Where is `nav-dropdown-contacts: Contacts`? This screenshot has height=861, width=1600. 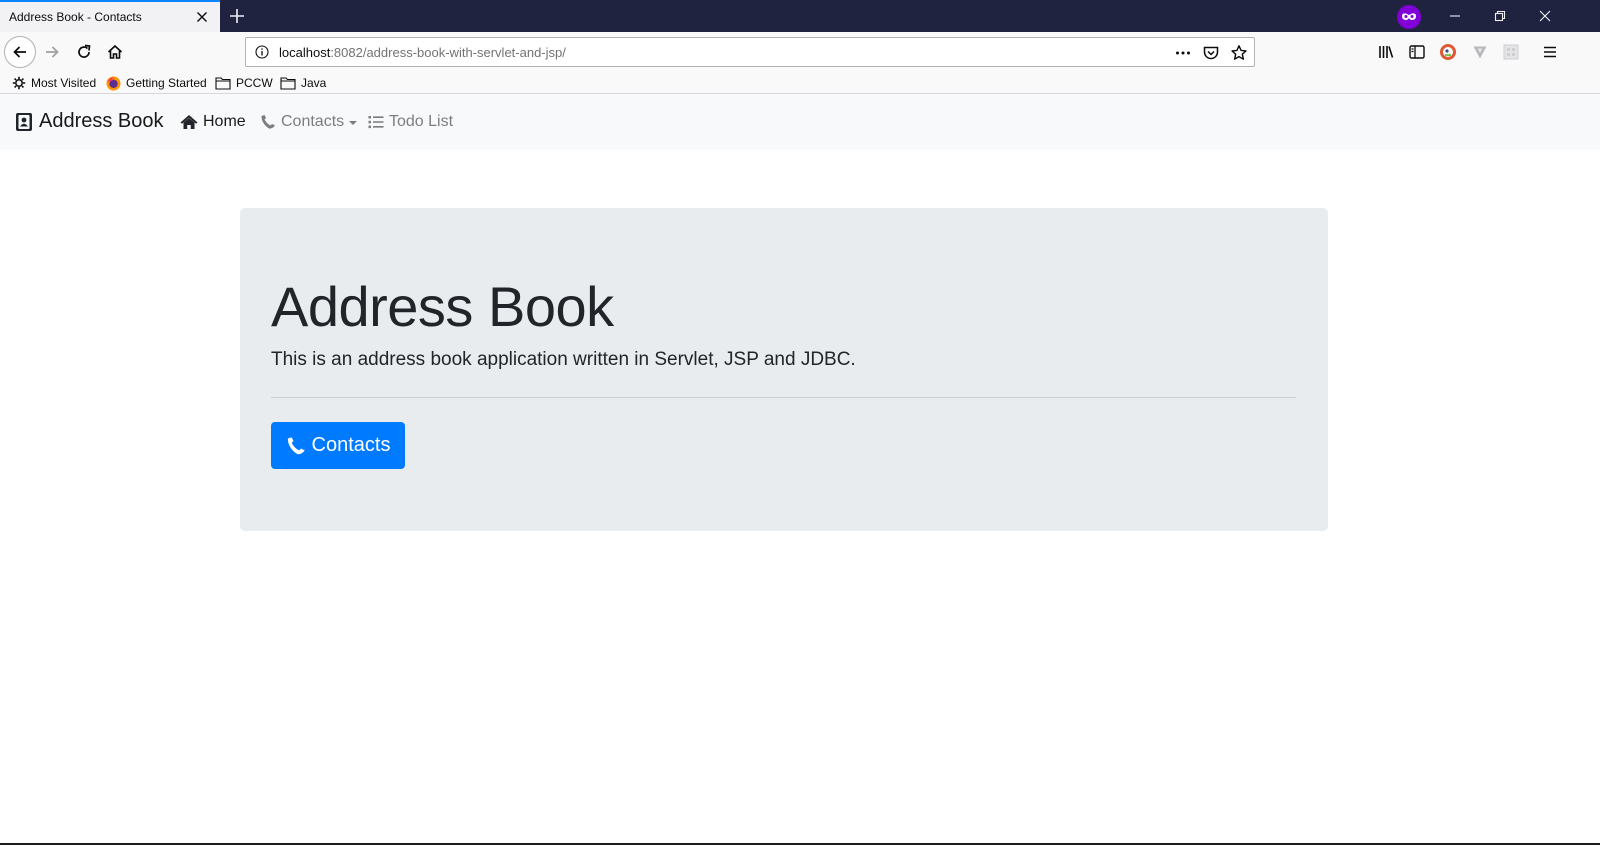
nav-dropdown-contacts: Contacts is located at coordinates (309, 122).